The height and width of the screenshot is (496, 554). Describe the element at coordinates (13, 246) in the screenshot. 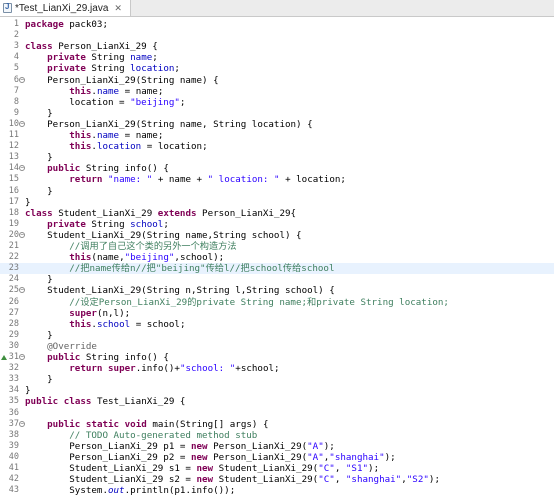

I see `line-number: 21` at that location.